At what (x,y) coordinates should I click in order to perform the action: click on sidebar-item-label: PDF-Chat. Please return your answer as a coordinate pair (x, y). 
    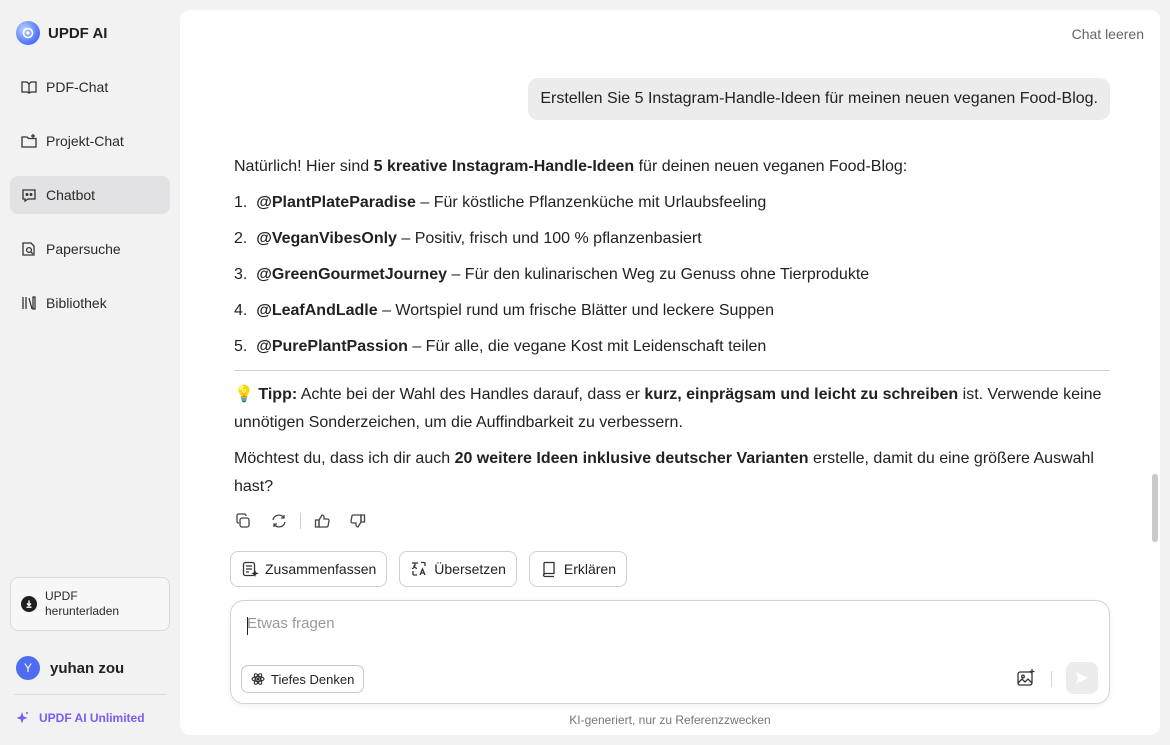
    Looking at the image, I should click on (77, 87).